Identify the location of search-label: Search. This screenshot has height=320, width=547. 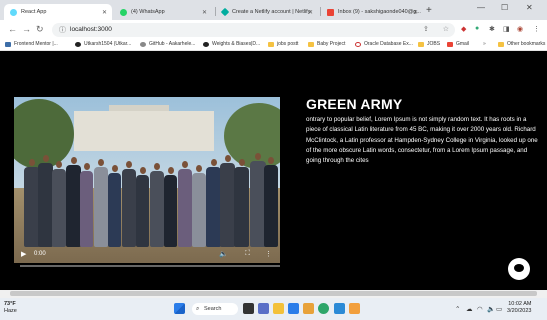
(213, 309).